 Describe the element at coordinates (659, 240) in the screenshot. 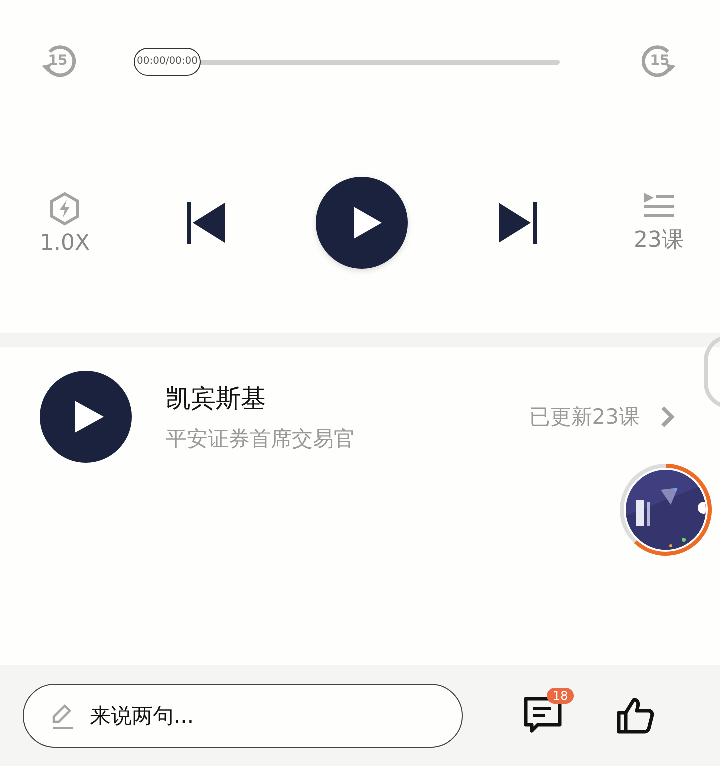

I see `lessons-label: 23课` at that location.